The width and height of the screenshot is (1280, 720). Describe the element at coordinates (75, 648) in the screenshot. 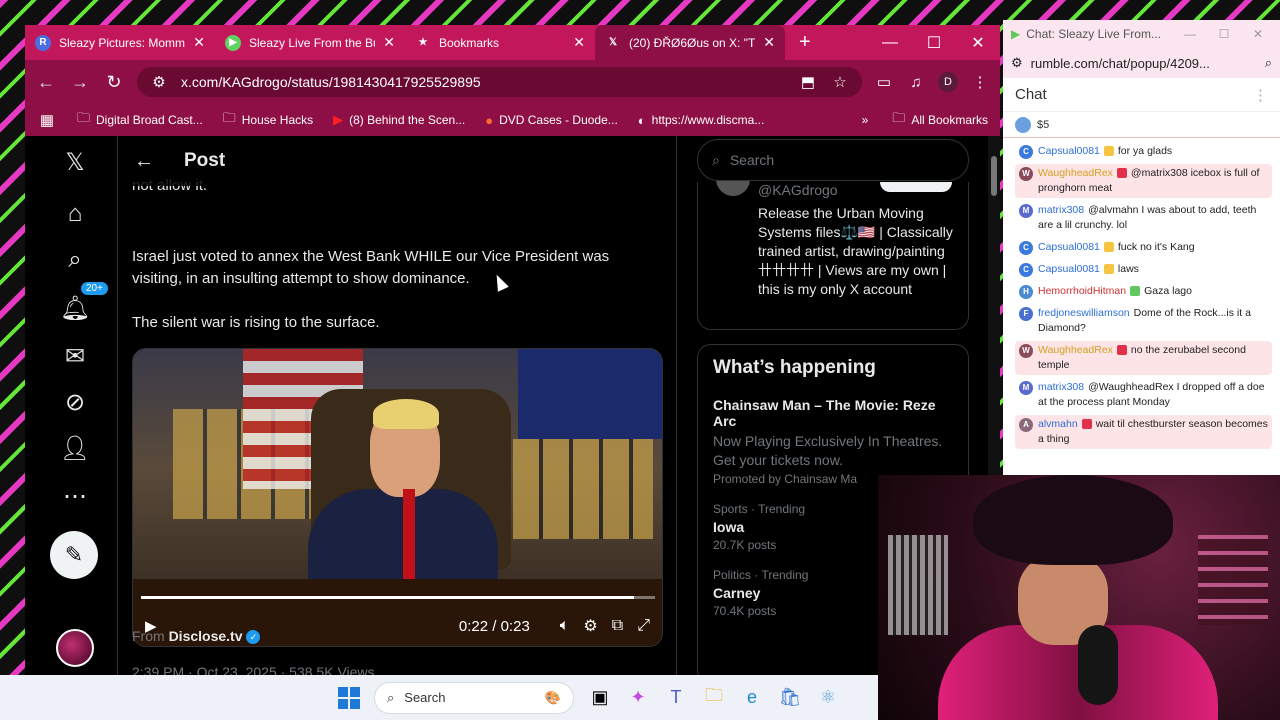

I see `account-avatar` at that location.